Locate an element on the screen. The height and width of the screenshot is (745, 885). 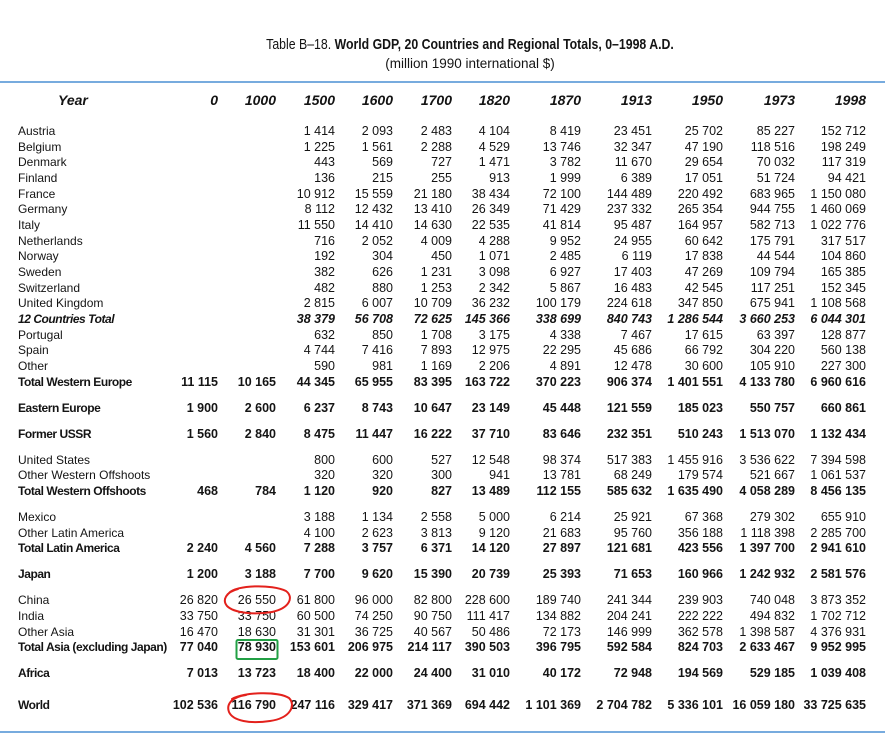
gdp-value-cell: 22 535 is located at coordinates (490, 224).